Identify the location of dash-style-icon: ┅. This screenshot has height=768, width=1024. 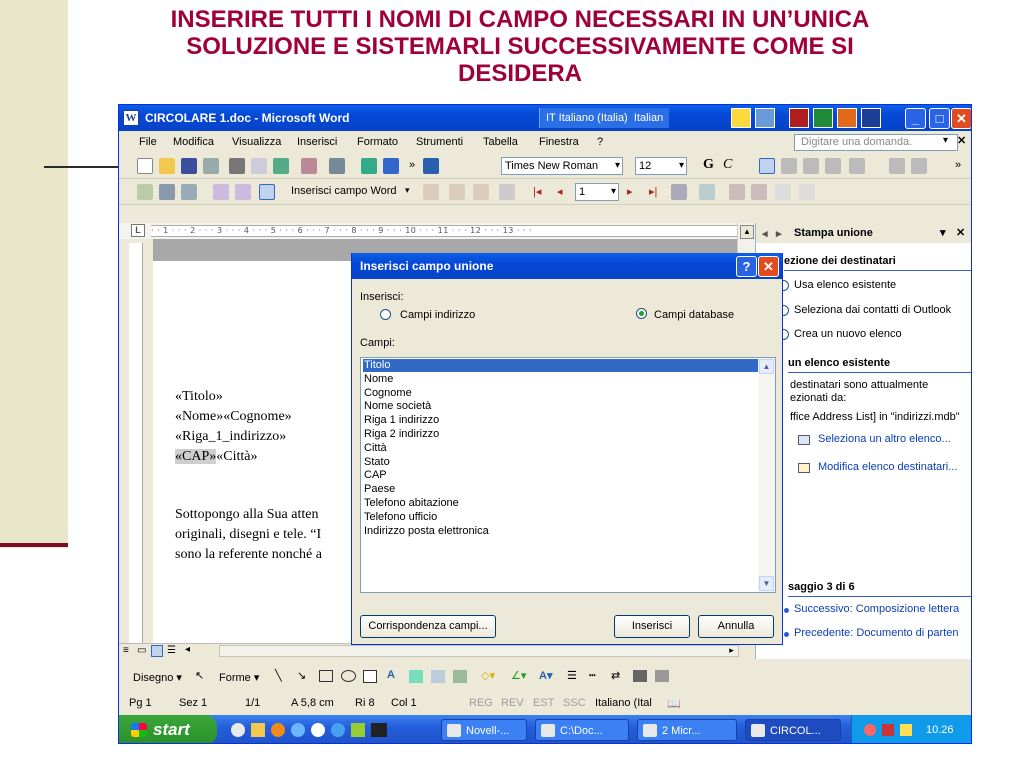
(592, 675).